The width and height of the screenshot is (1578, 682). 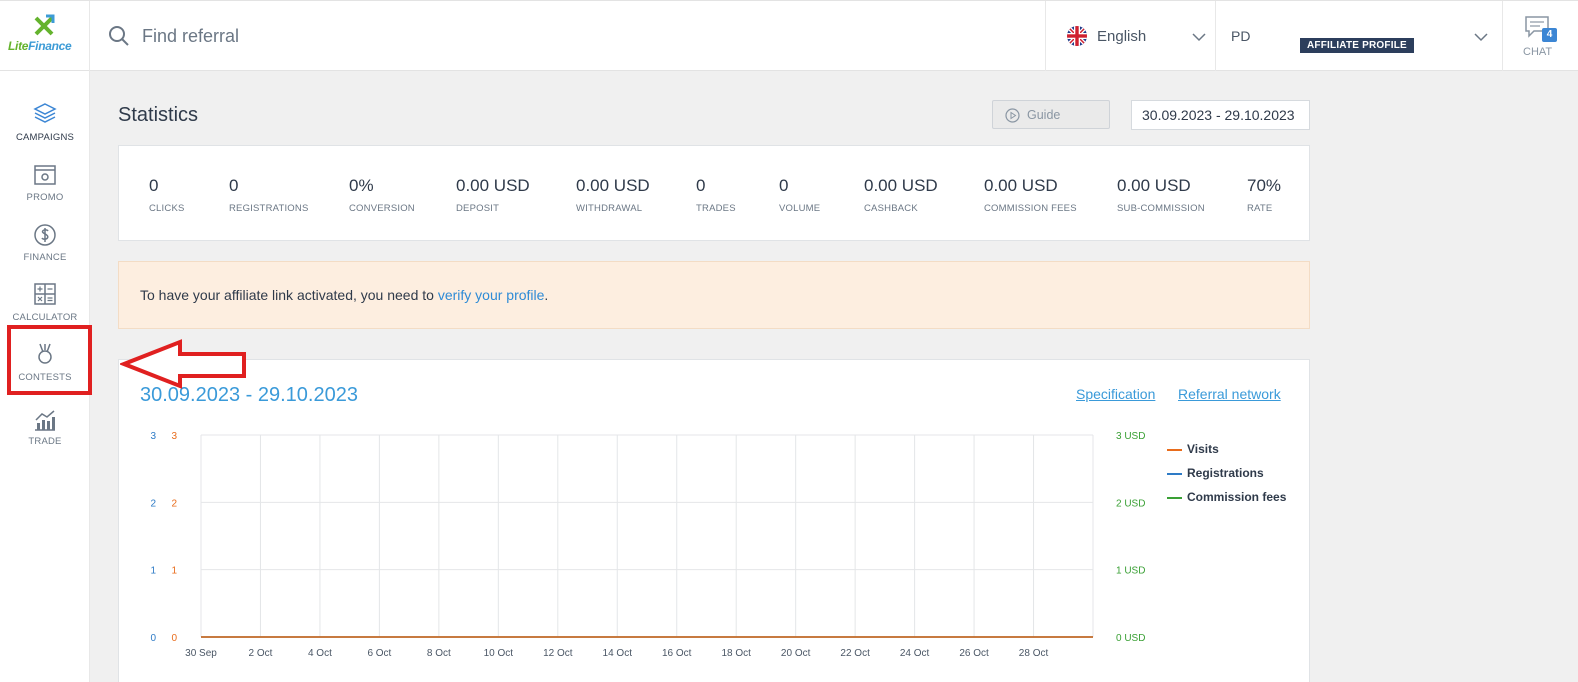 I want to click on stat-label: TRADES, so click(x=716, y=208).